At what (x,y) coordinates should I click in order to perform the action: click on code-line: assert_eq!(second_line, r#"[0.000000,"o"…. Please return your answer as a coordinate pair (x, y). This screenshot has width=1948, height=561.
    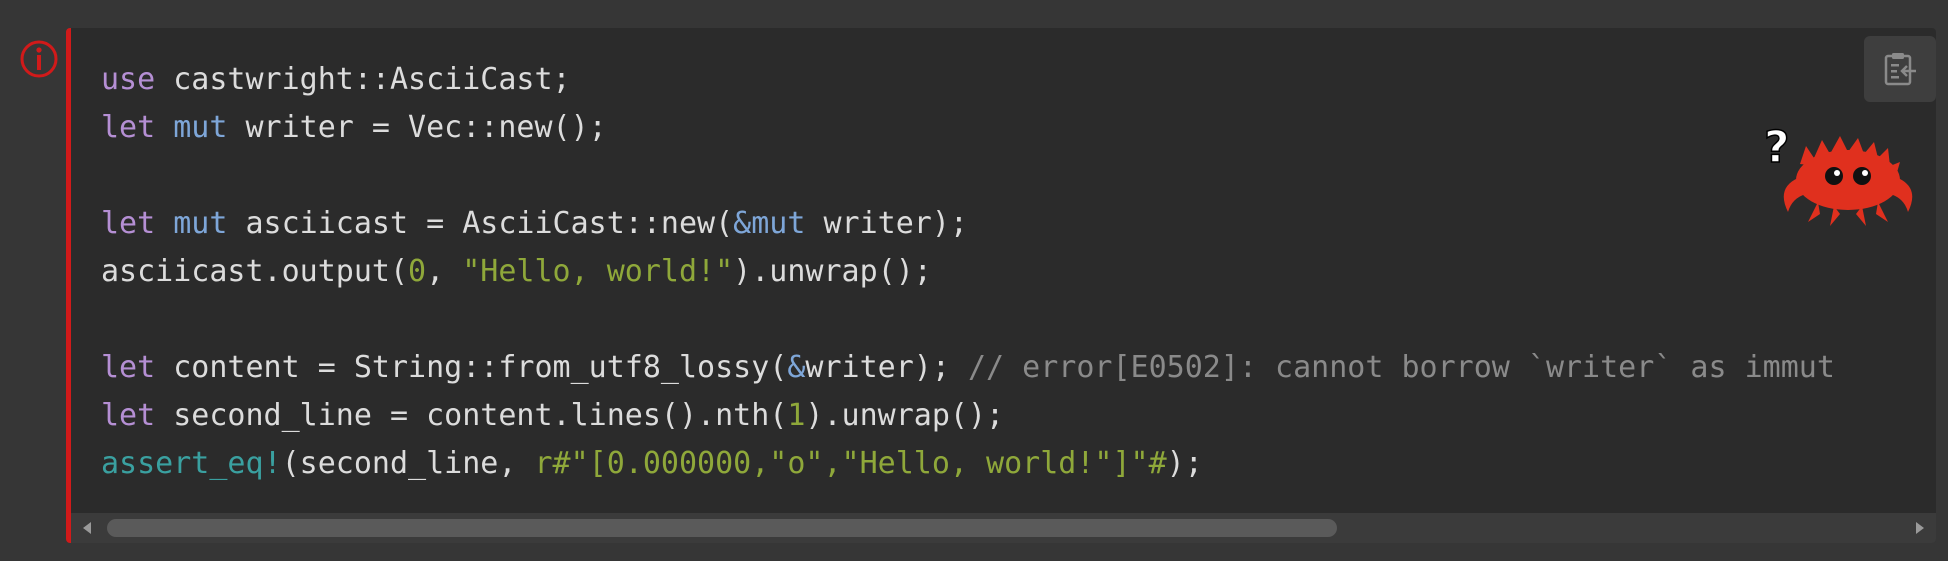
    Looking at the image, I should click on (968, 464).